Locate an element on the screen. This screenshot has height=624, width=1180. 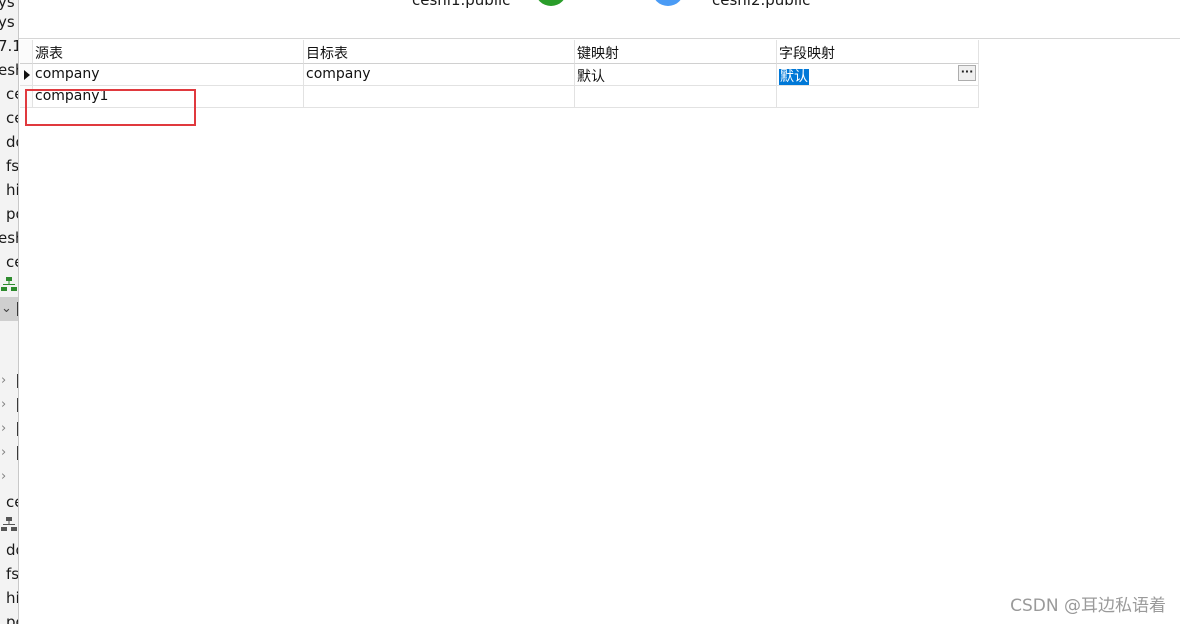
target-table-cell is located at coordinates (439, 97).